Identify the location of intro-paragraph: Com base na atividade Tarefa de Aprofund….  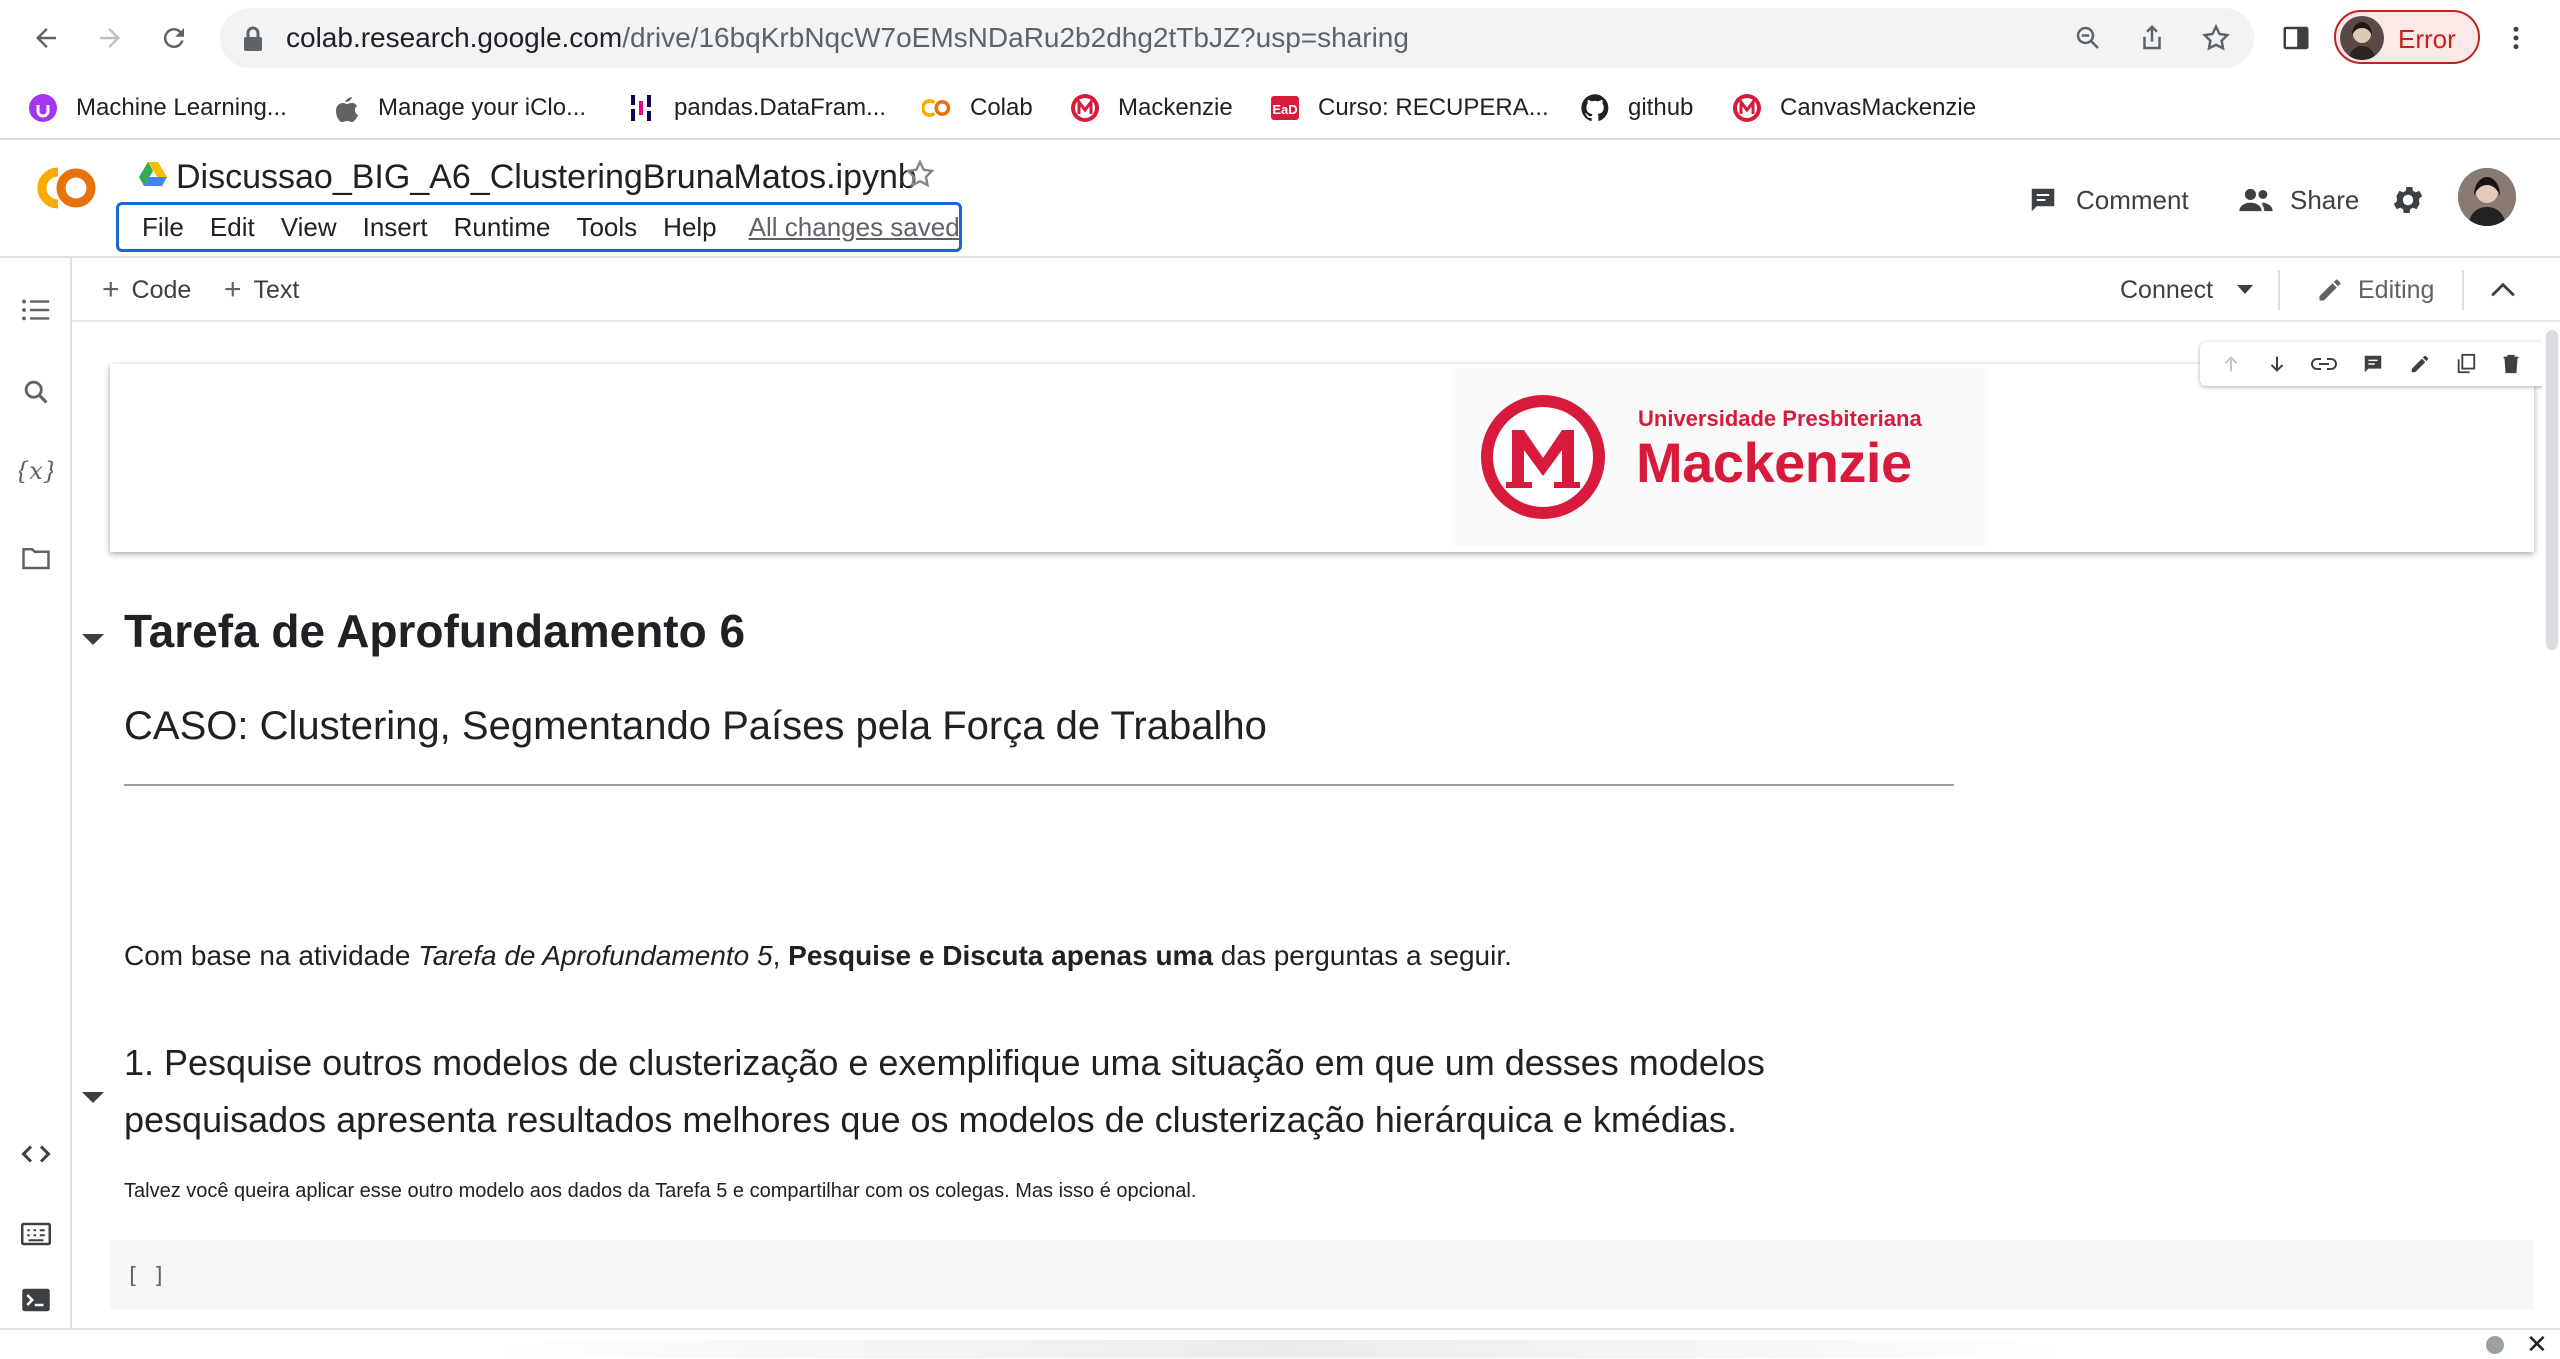
(818, 955).